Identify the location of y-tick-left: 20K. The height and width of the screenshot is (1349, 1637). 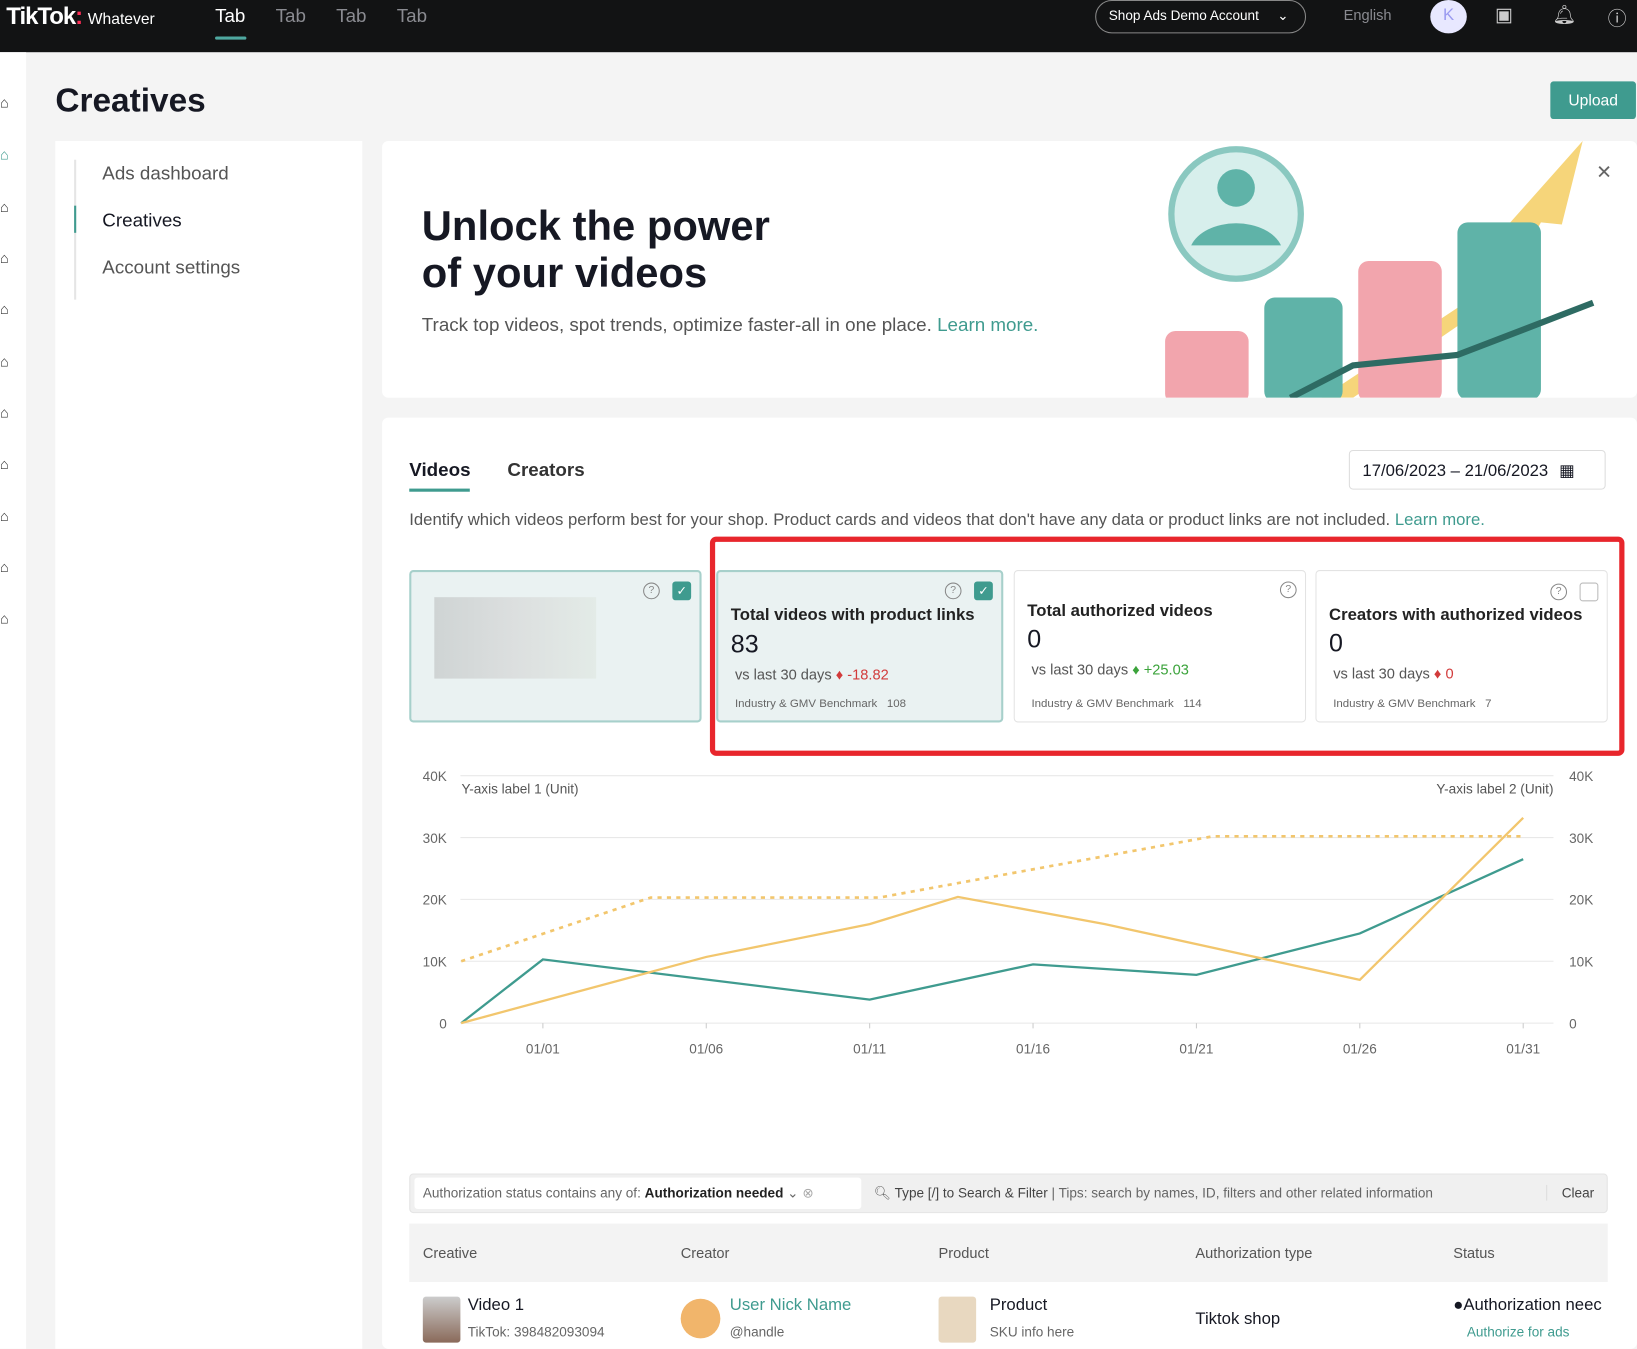
(435, 900).